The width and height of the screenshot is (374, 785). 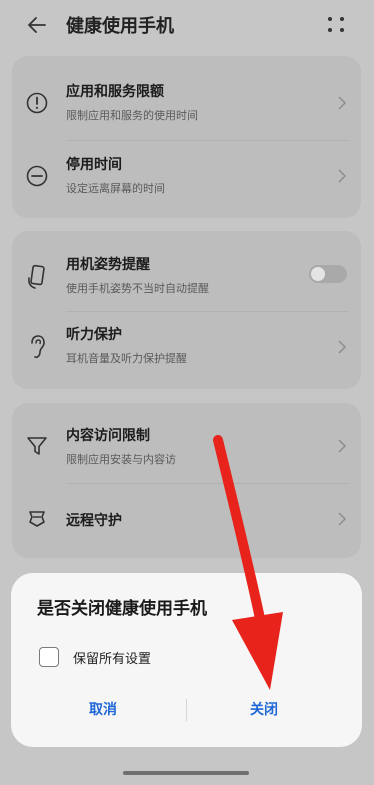 What do you see at coordinates (37, 518) in the screenshot?
I see `remote-guard-icon` at bounding box center [37, 518].